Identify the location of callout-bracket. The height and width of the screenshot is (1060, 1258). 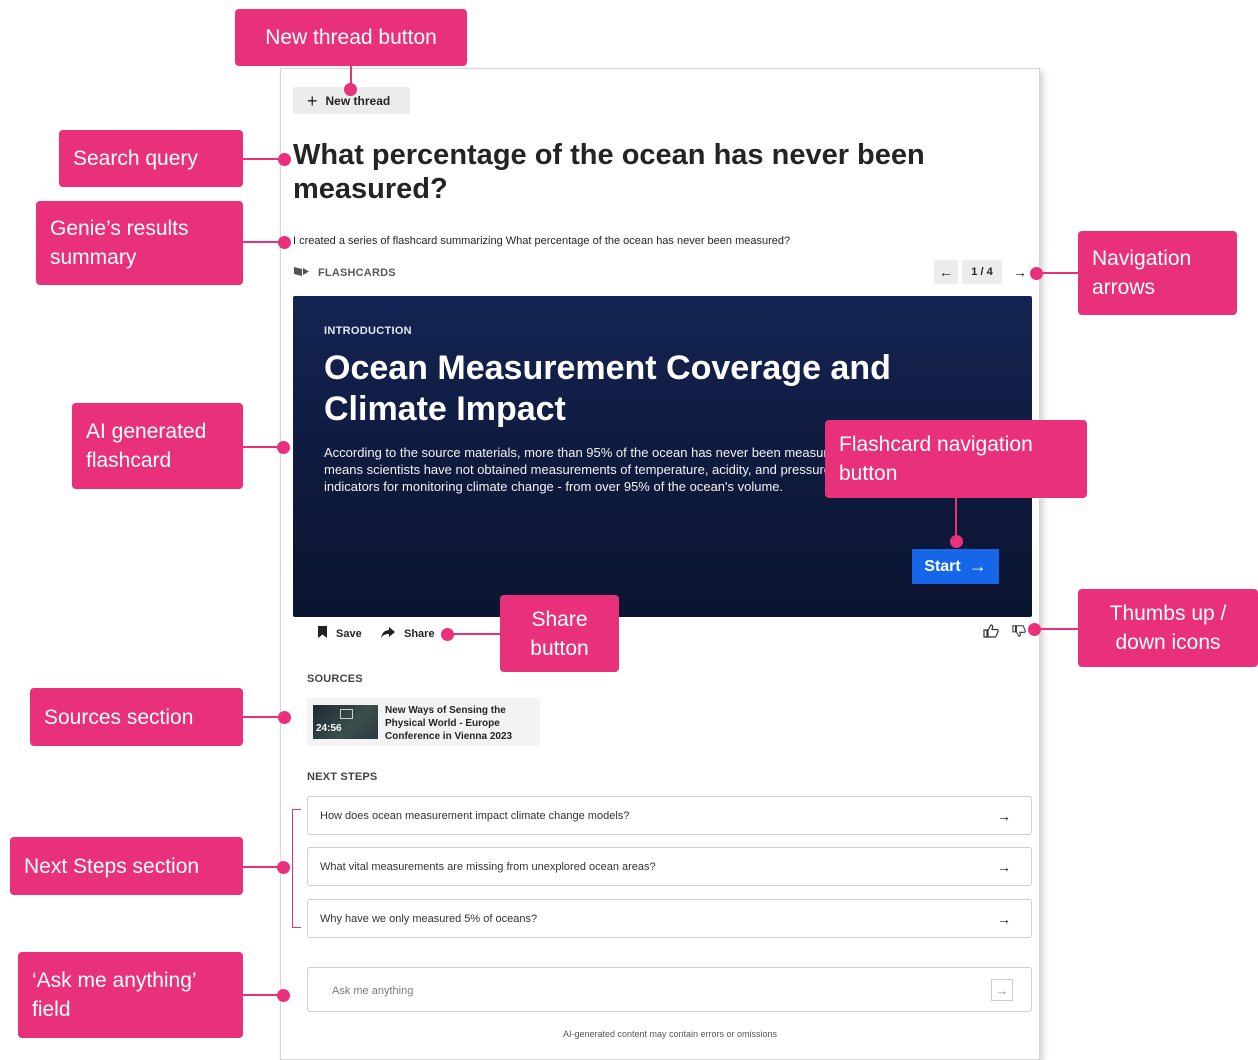
(296, 868).